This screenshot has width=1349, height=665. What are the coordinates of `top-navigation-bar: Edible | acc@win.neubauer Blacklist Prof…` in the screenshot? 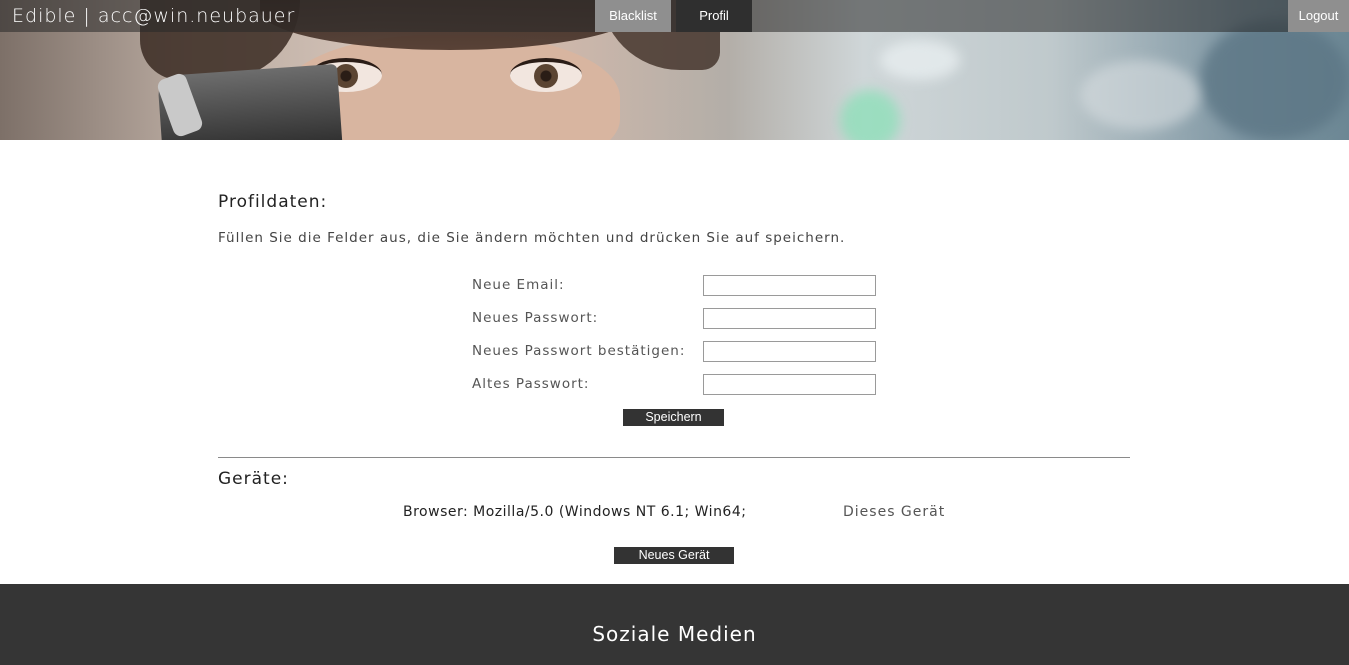 It's located at (674, 16).